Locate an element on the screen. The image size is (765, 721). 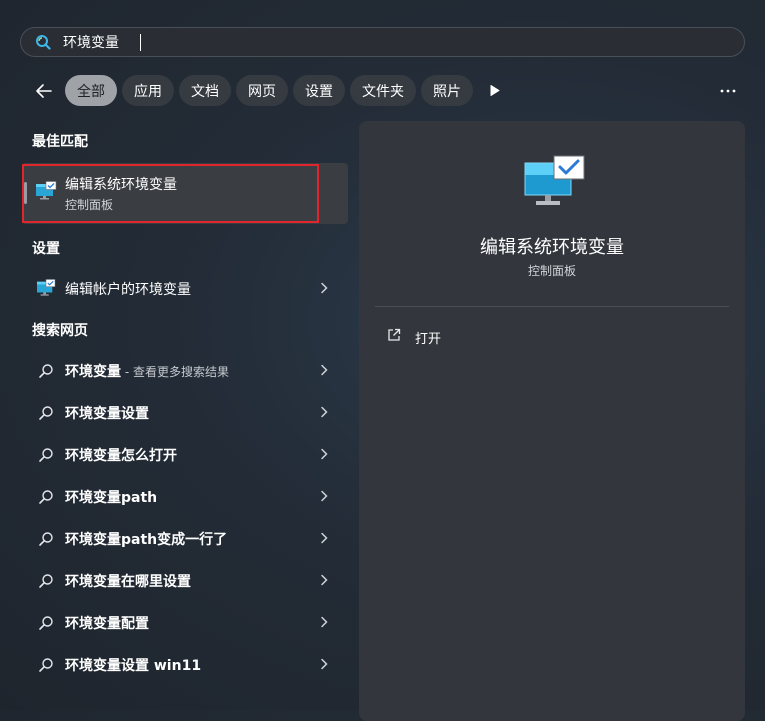
section-title-settings: 设置 is located at coordinates (46, 249).